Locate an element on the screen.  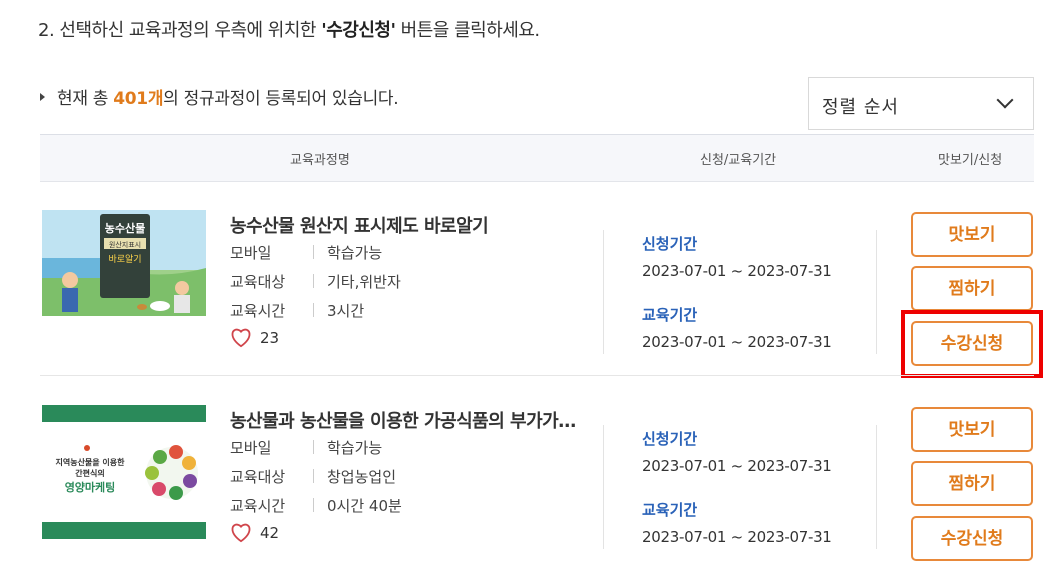
thumb-text-2: 원산지표시 is located at coordinates (125, 244).